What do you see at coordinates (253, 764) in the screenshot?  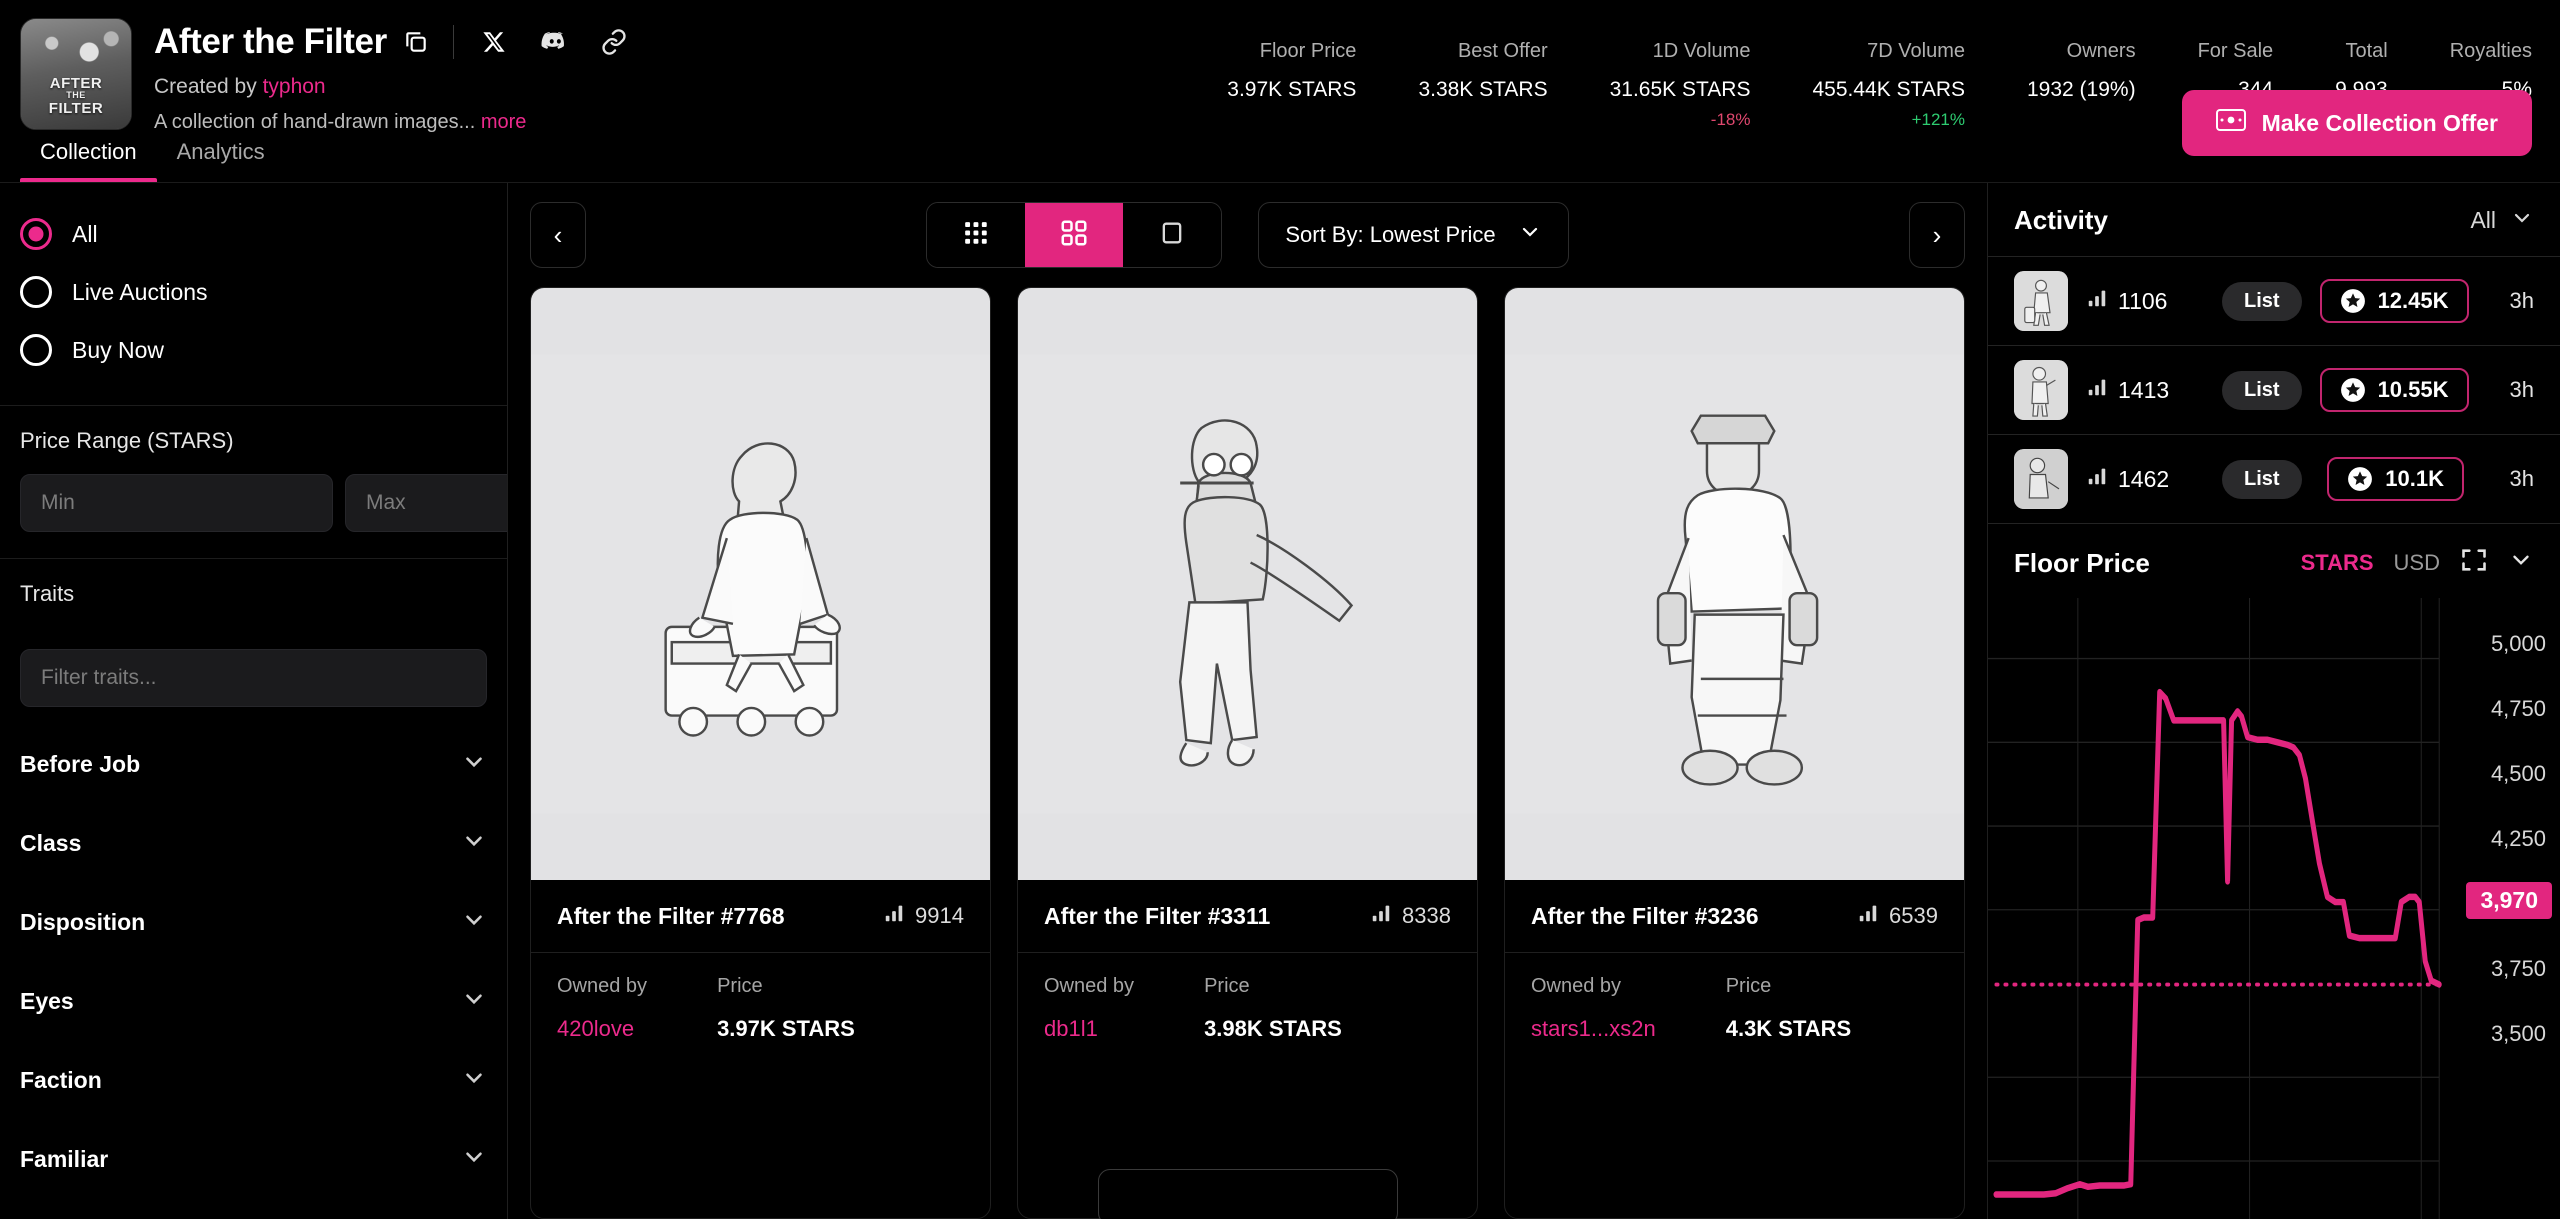 I see `trait-group-before-job: Before Job` at bounding box center [253, 764].